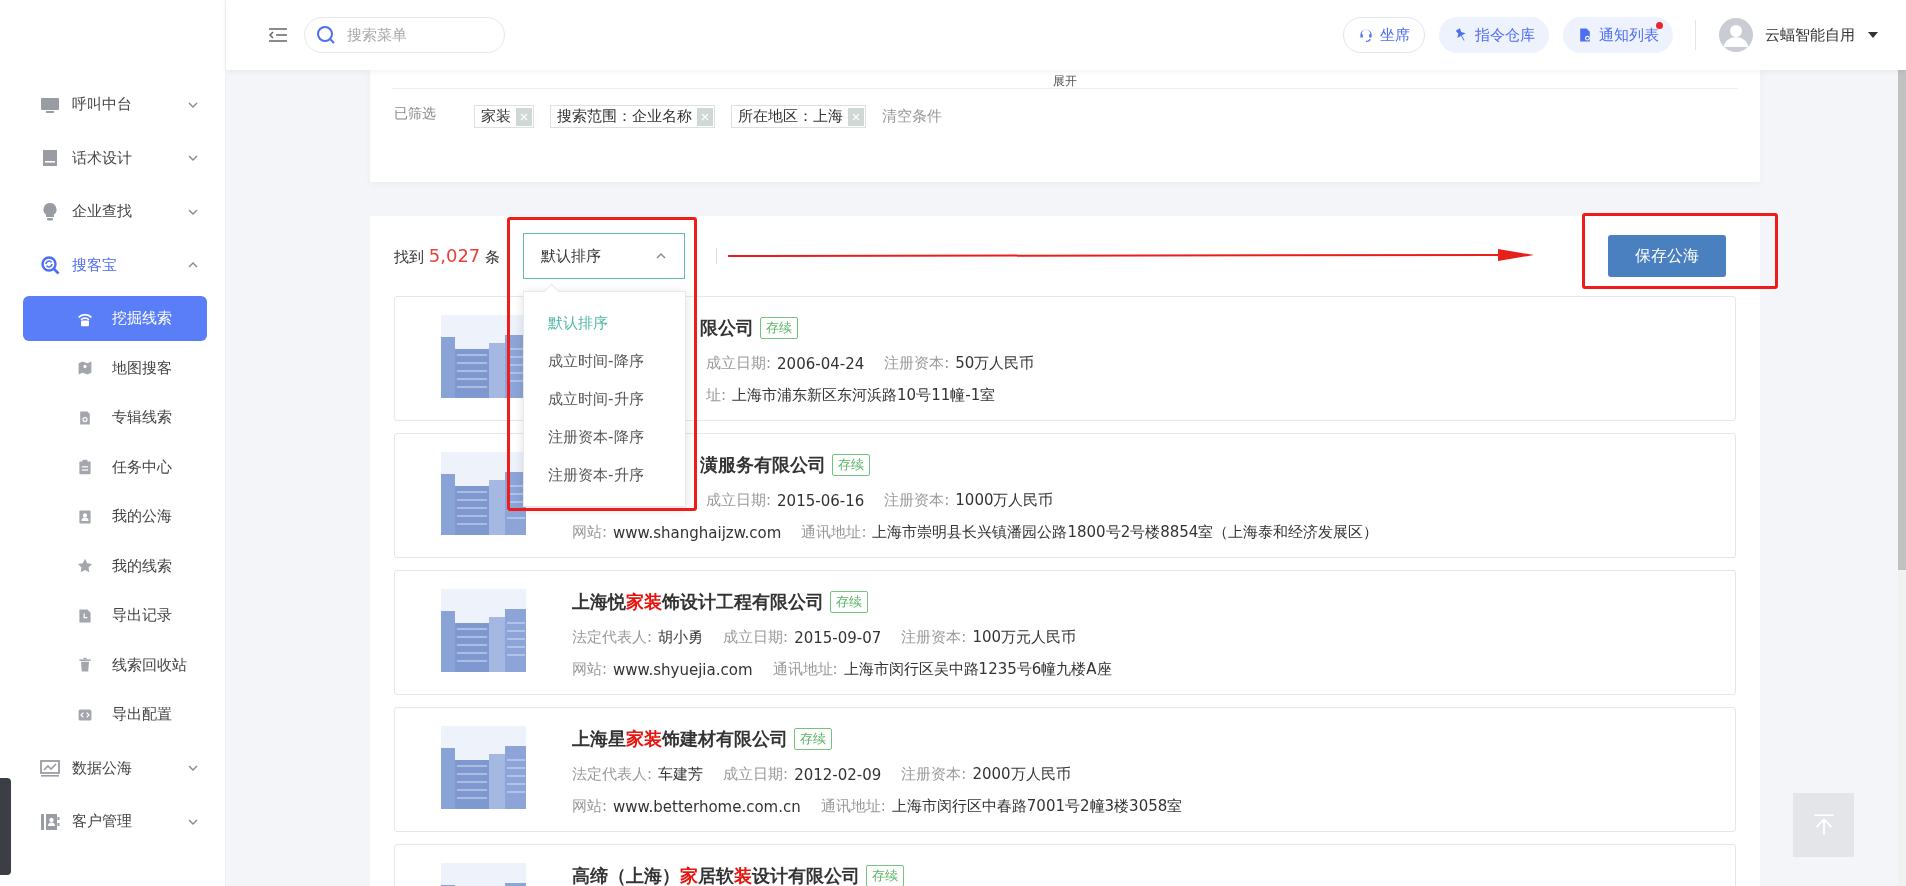 This screenshot has height=886, width=1906. I want to click on book-icon, so click(50, 158).